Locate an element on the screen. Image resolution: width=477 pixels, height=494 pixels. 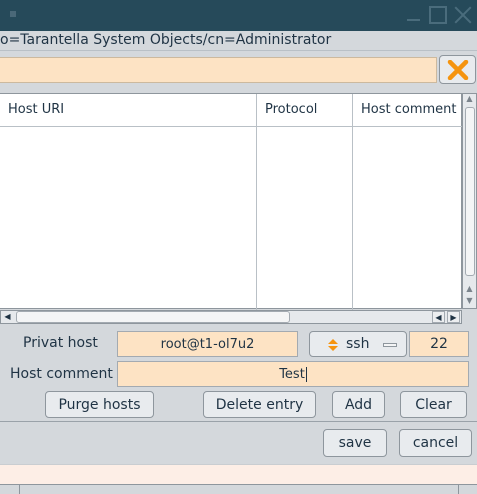
window-menu-icon is located at coordinates (13, 14).